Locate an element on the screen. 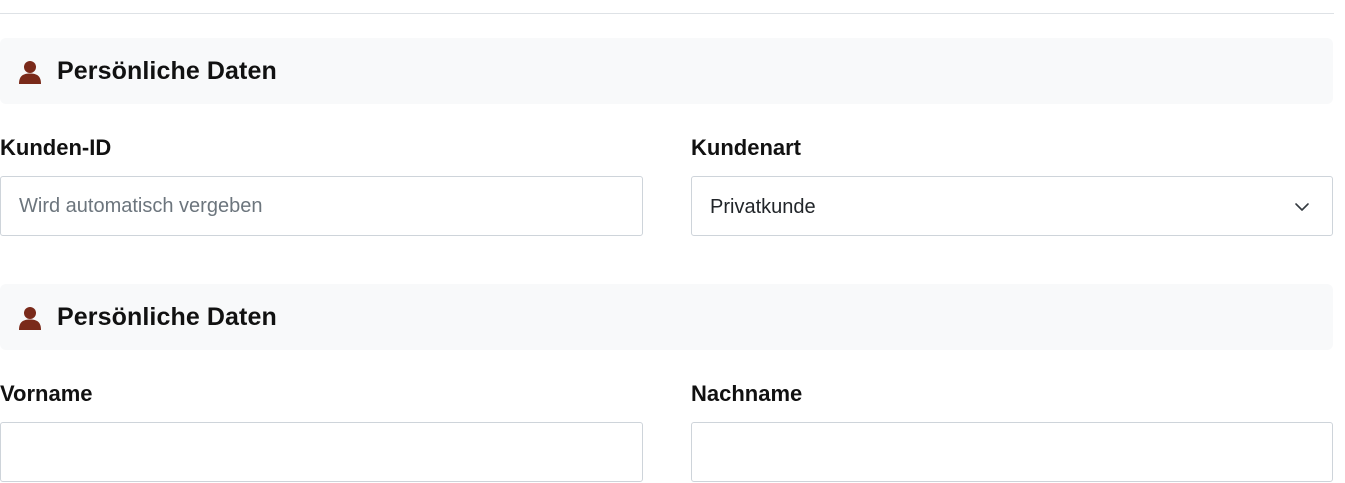 Image resolution: width=1345 pixels, height=483 pixels. last-name-input is located at coordinates (1012, 452).